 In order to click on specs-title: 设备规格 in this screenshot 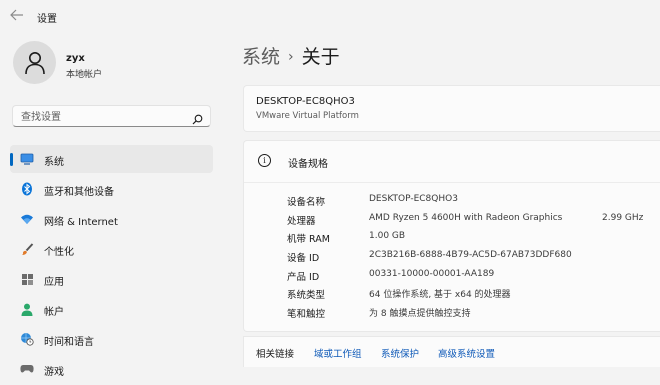, I will do `click(308, 164)`.